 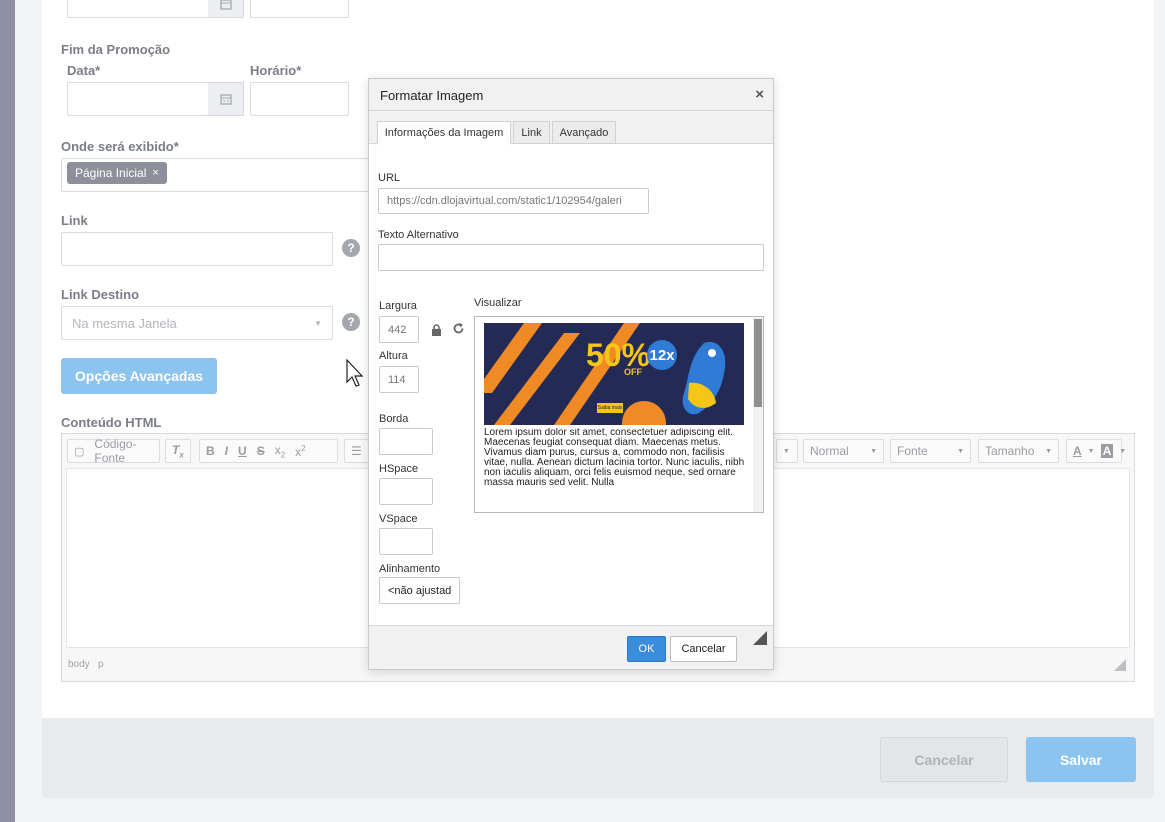 What do you see at coordinates (444, 133) in the screenshot?
I see `tab-image-info: Informações da Imagem` at bounding box center [444, 133].